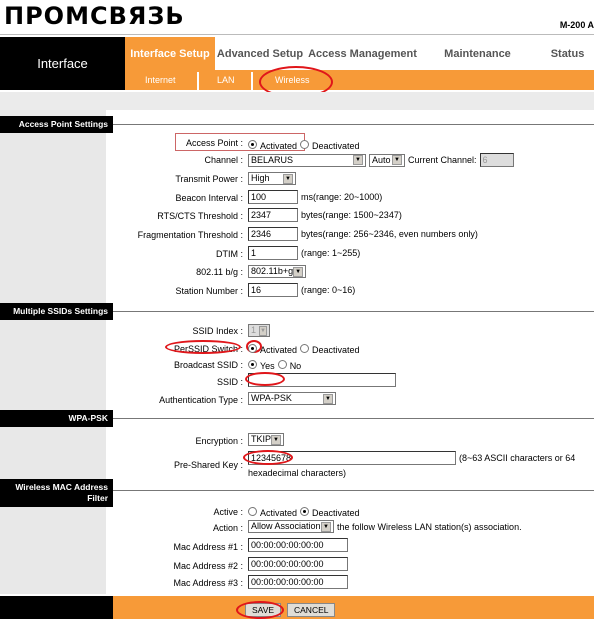  Describe the element at coordinates (201, 400) in the screenshot. I see `auth-type-label: Authentication Type :` at that location.